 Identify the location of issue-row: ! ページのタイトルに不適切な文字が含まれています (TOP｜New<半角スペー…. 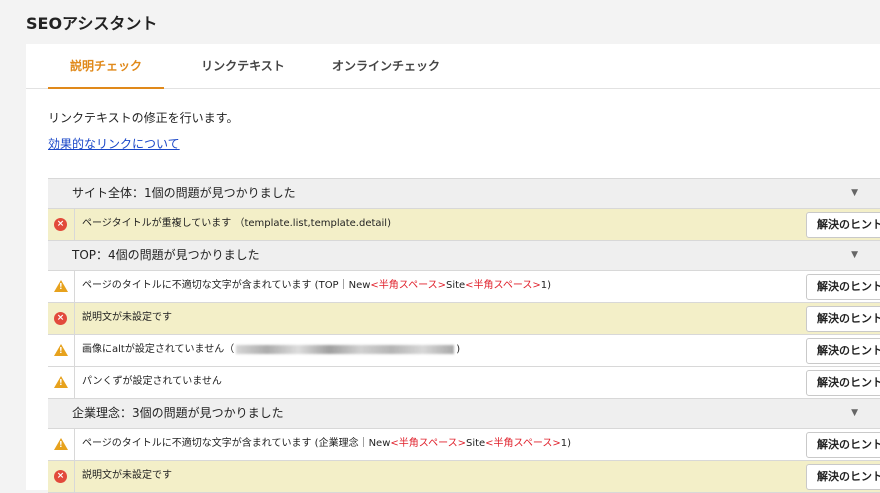
(464, 287).